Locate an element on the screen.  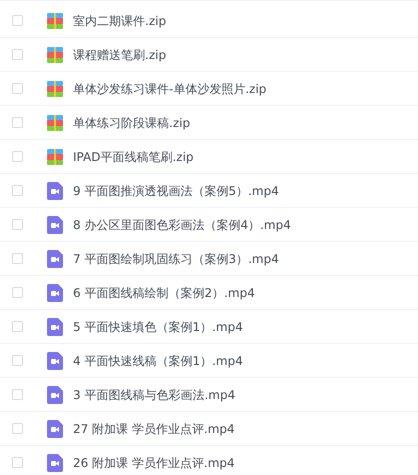
file-name: 3 平面图线稿与色彩画法.mp4 is located at coordinates (154, 395).